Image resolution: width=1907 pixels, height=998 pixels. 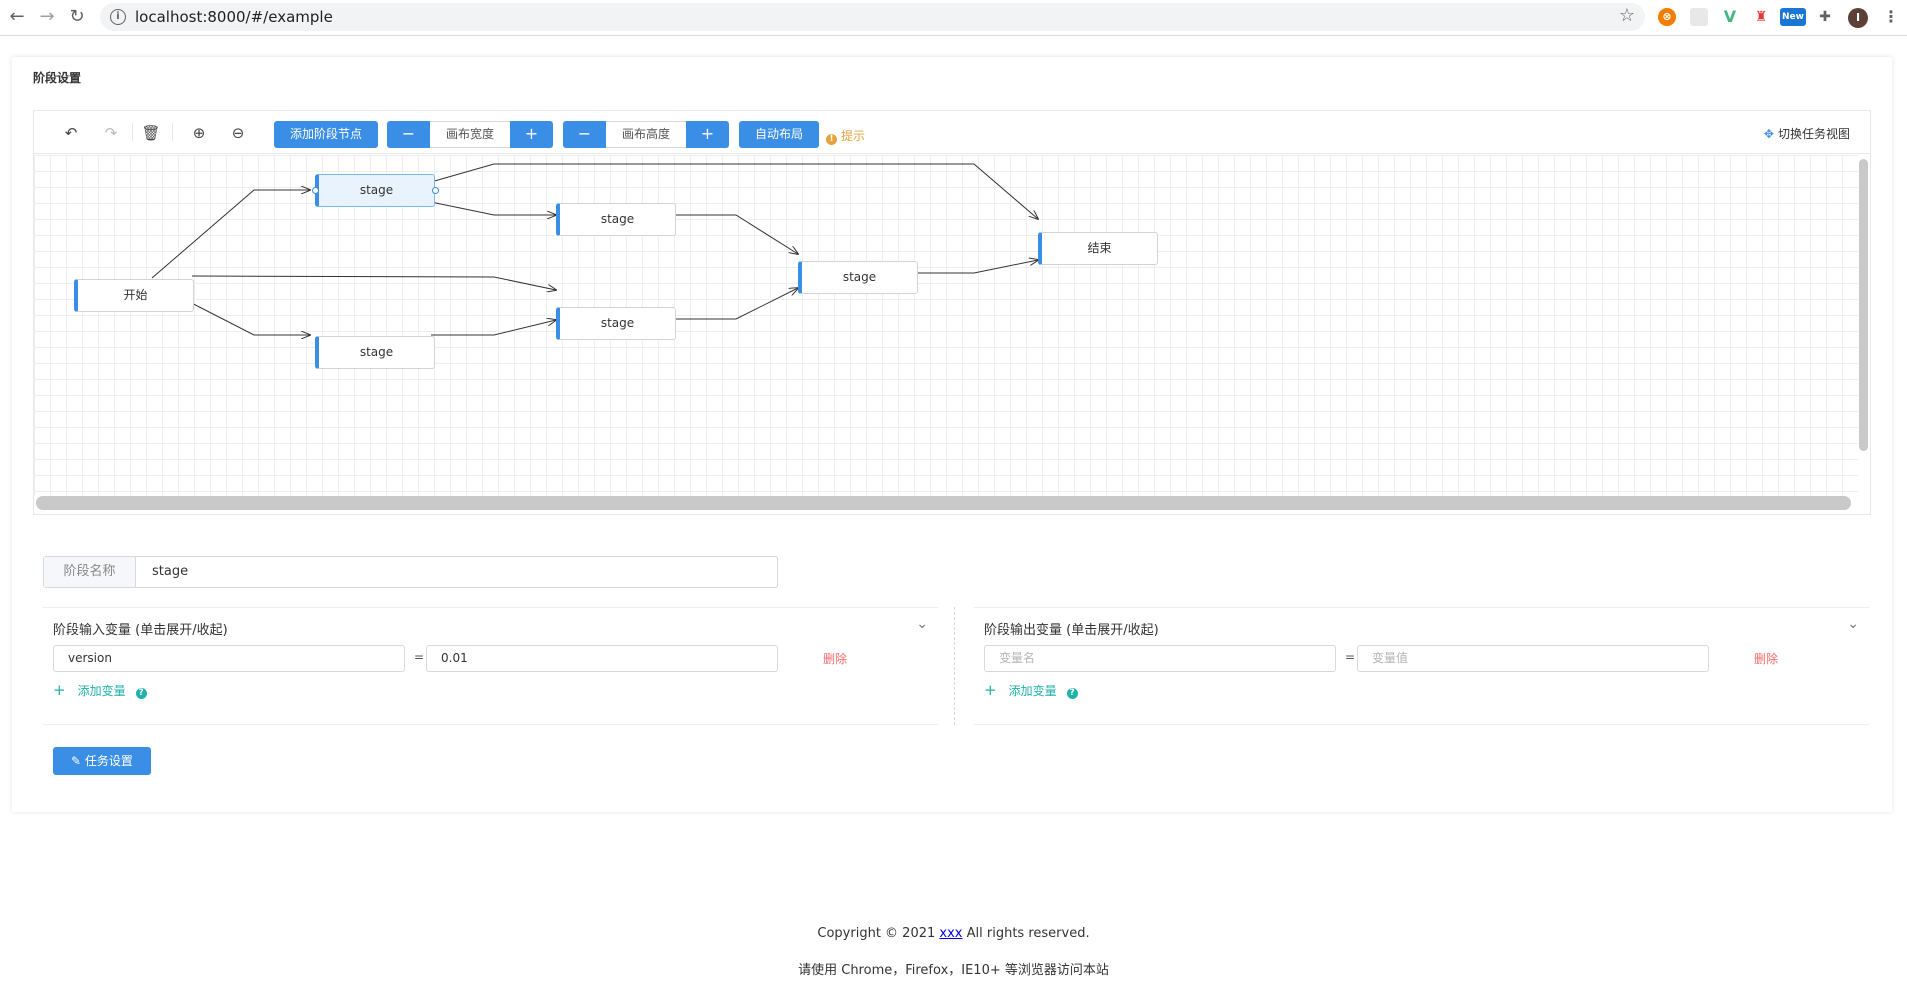 What do you see at coordinates (140, 628) in the screenshot?
I see `input-panel-title: 阶段输入变量 (单击展开/收起)` at bounding box center [140, 628].